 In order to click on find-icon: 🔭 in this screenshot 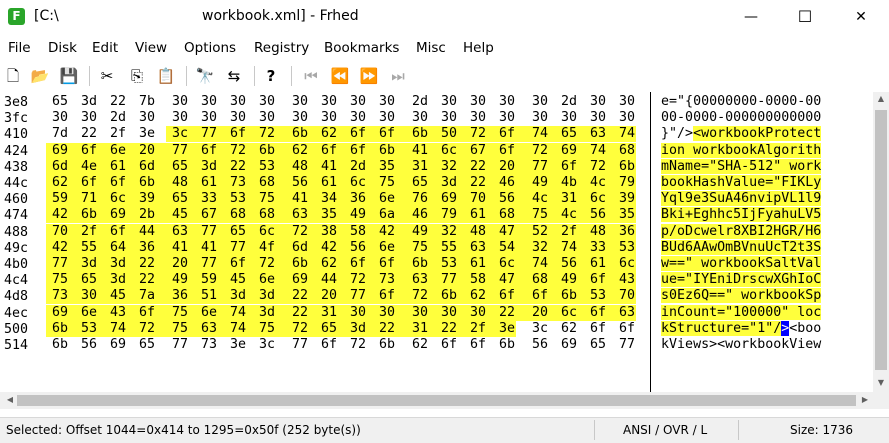, I will do `click(205, 76)`.